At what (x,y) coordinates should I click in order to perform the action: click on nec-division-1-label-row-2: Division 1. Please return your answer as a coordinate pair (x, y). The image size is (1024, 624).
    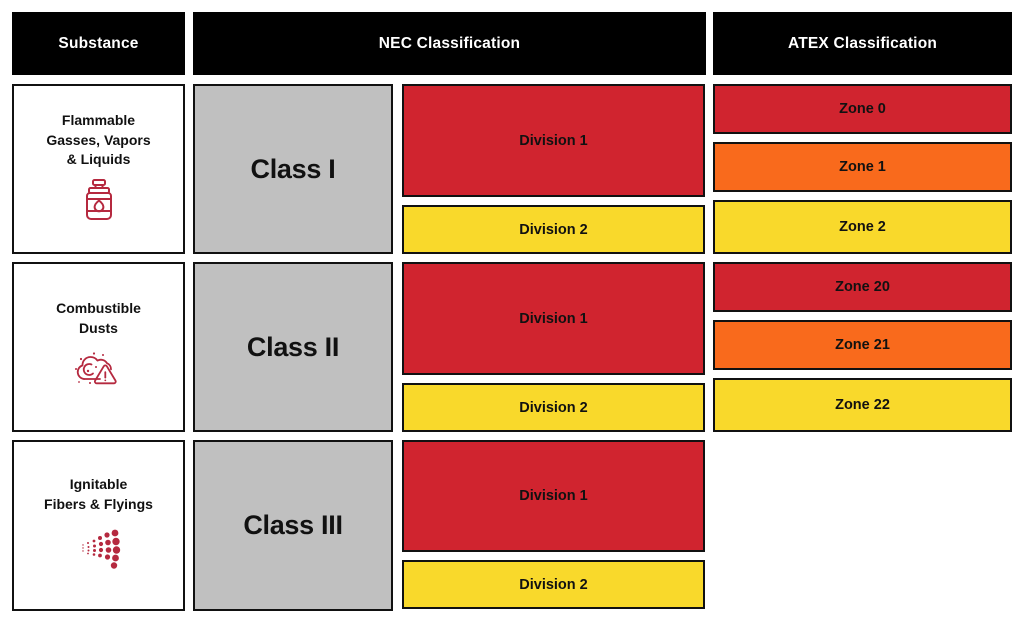
    Looking at the image, I should click on (553, 318).